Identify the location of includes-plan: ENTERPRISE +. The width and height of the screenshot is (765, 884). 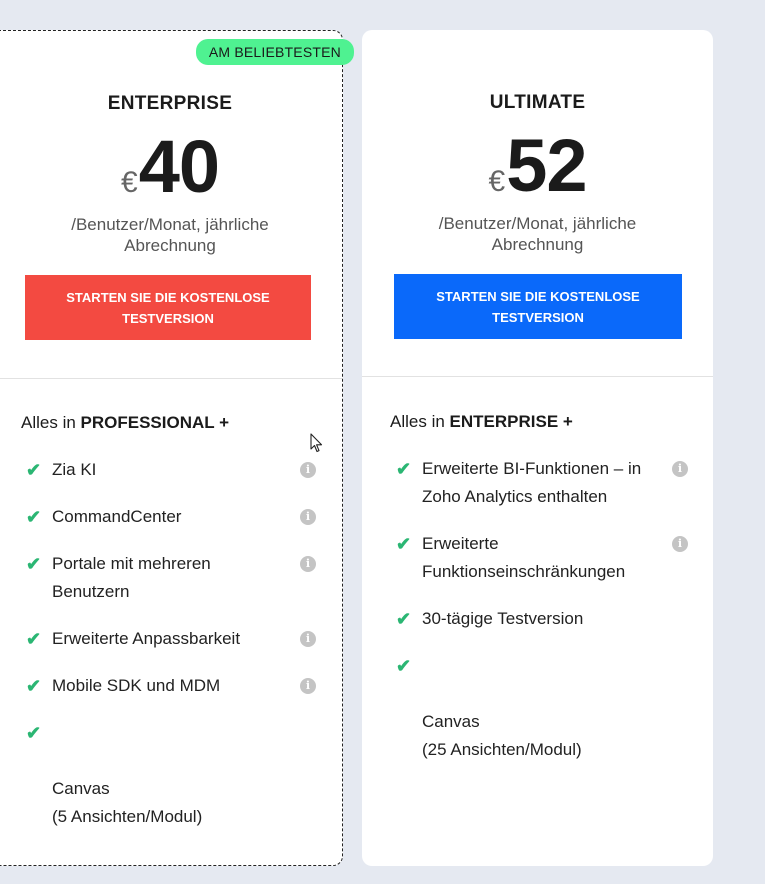
(511, 421).